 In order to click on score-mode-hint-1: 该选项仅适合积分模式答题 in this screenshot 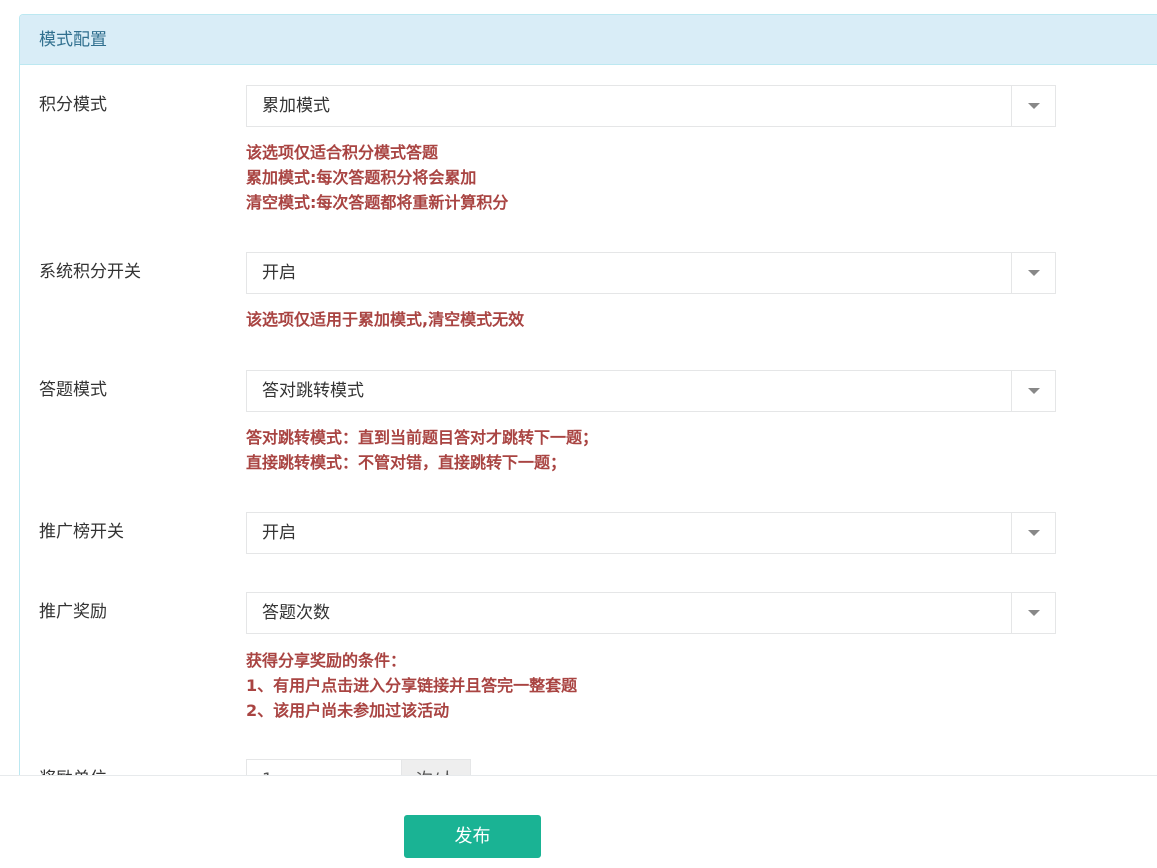, I will do `click(342, 152)`.